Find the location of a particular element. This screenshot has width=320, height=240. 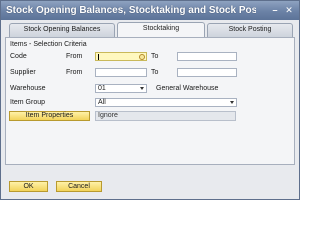

item-group-label: Item Group is located at coordinates (28, 102).